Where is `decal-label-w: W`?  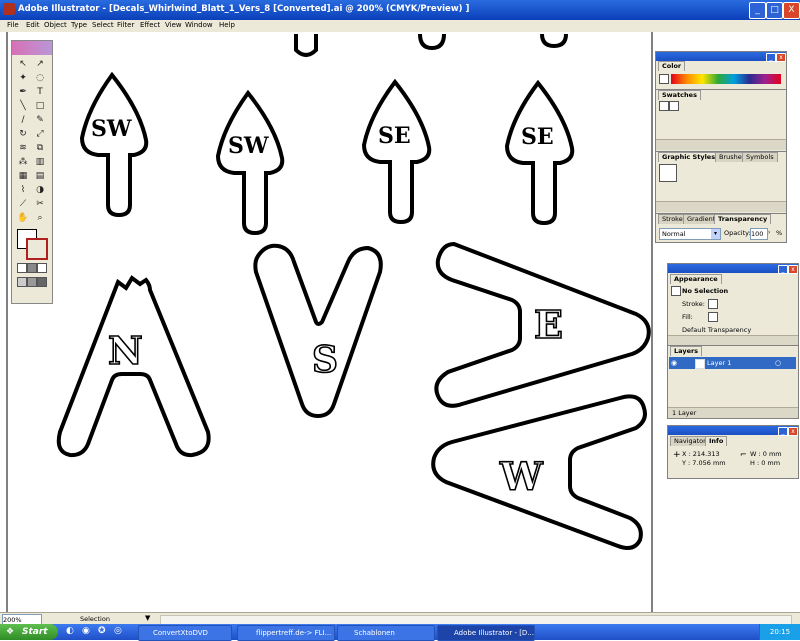
decal-label-w: W is located at coordinates (521, 476).